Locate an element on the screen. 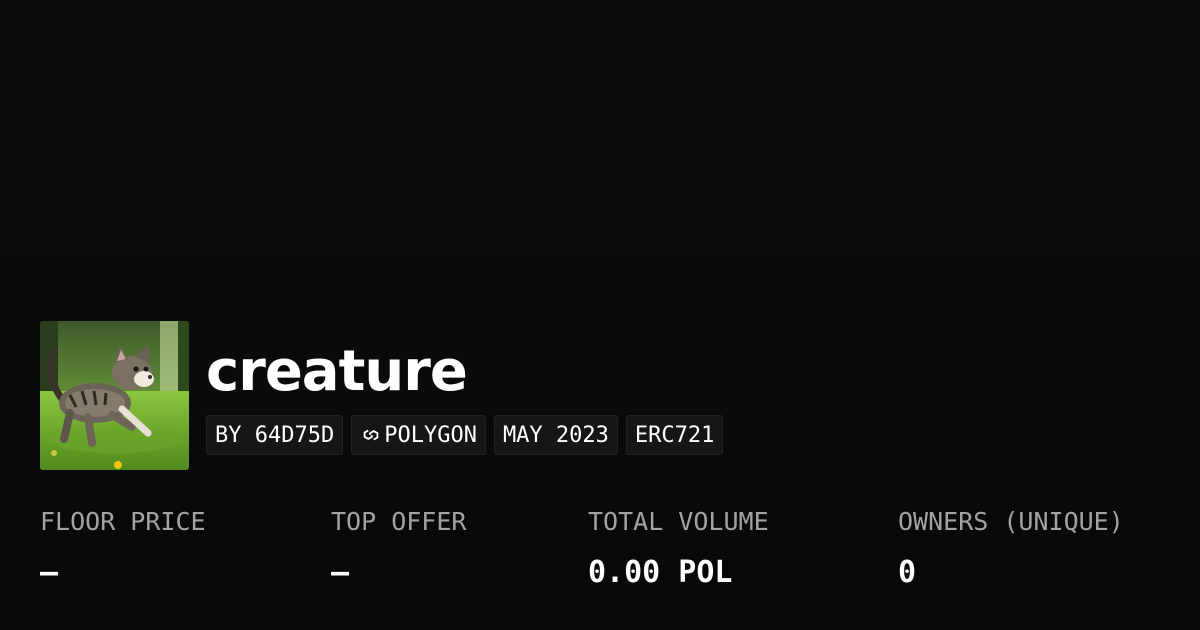 The height and width of the screenshot is (630, 1200). chain-badge-label: POLYGON is located at coordinates (430, 435).